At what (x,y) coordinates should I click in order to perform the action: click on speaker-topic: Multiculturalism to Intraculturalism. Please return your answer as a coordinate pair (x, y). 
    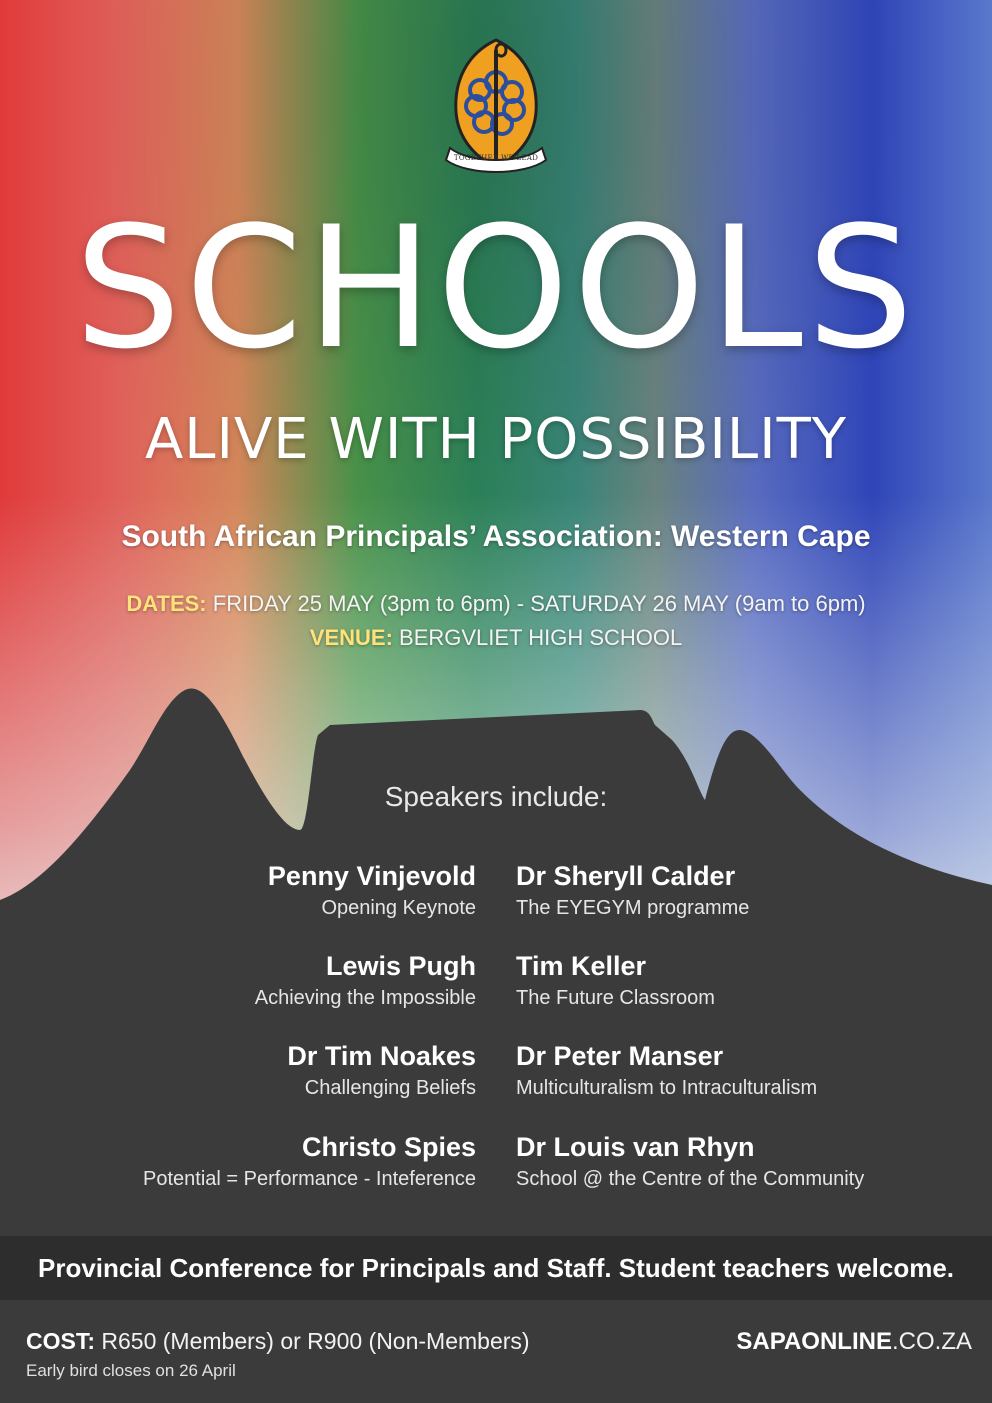
    Looking at the image, I should click on (667, 1088).